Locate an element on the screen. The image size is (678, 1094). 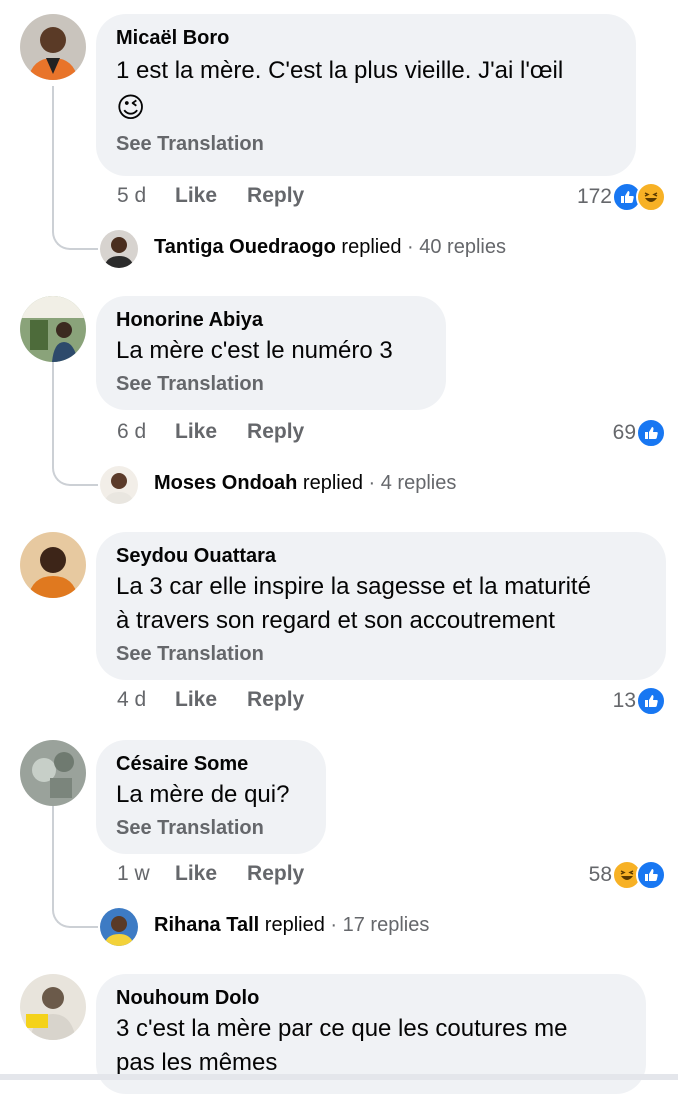
comment-time: 4 d is located at coordinates (132, 699).